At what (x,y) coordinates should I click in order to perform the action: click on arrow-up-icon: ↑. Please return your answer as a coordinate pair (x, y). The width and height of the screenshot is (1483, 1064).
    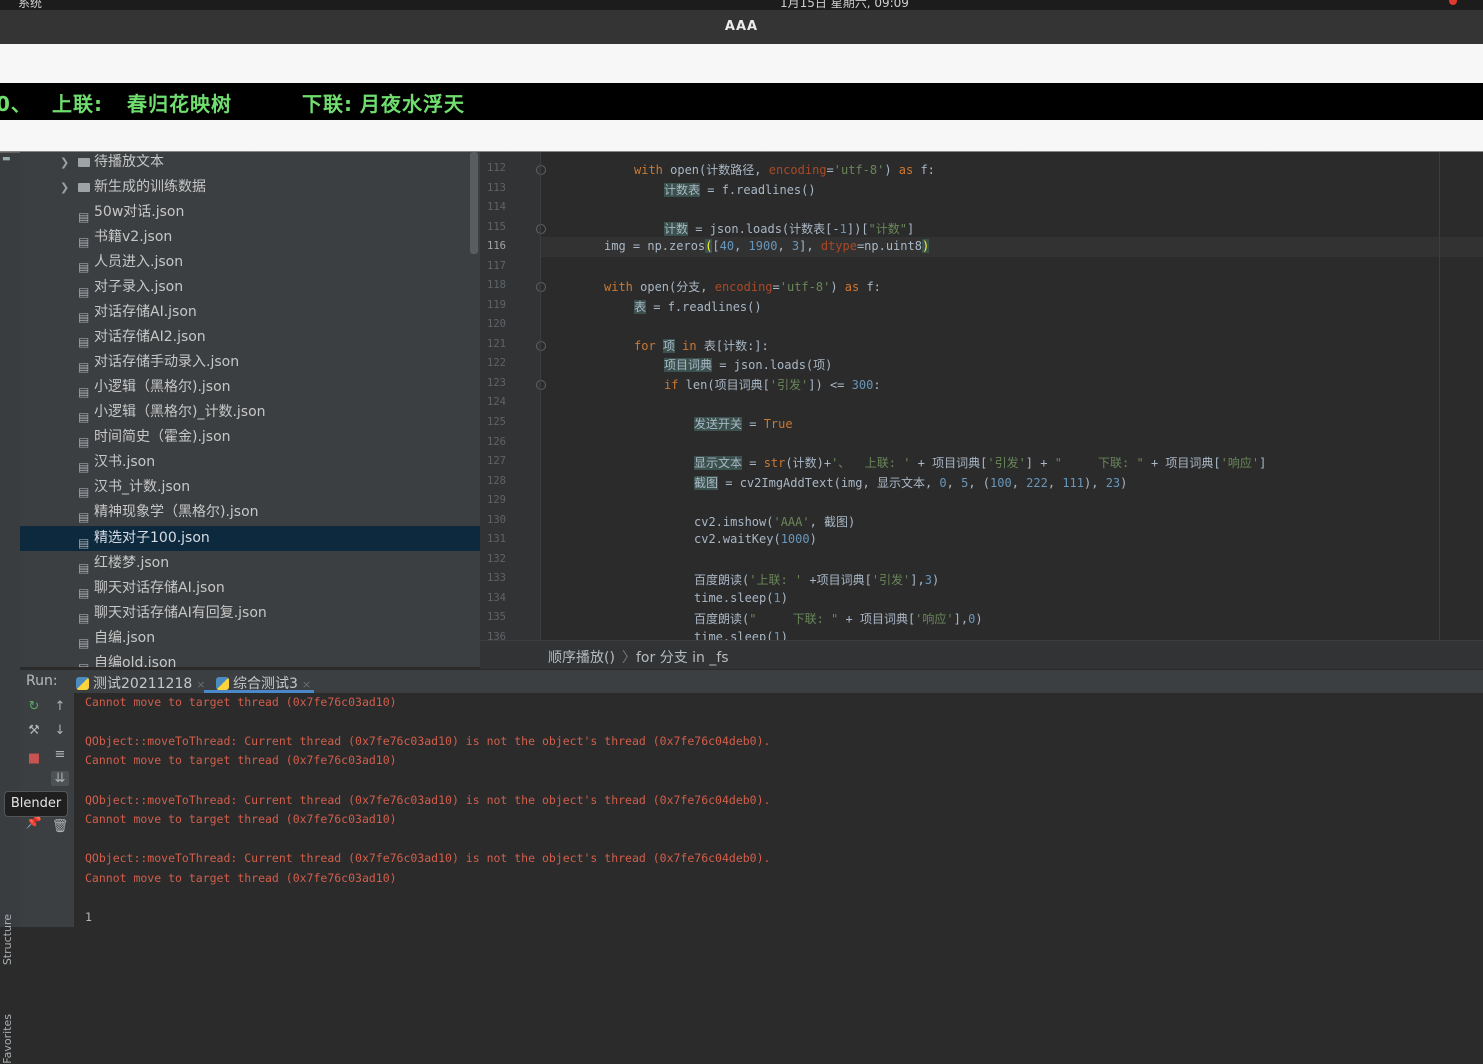
    Looking at the image, I should click on (60, 706).